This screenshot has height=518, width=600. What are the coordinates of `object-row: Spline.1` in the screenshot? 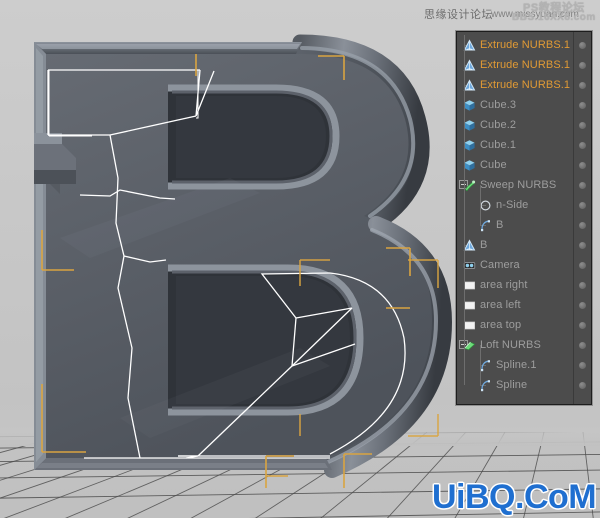 It's located at (515, 365).